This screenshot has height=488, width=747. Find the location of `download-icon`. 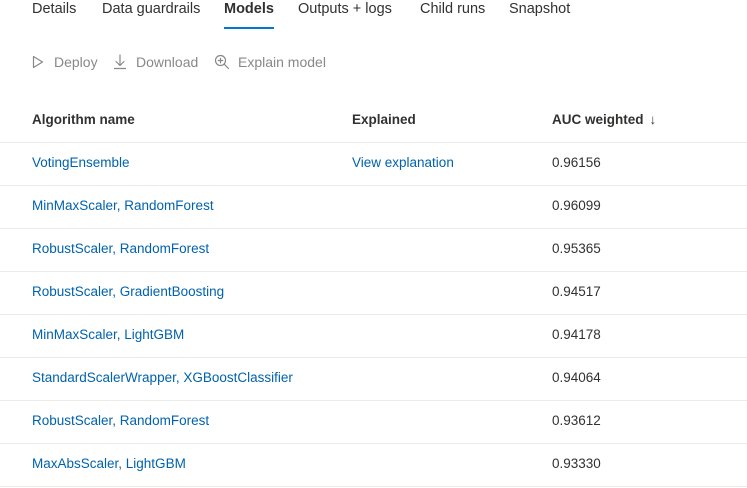

download-icon is located at coordinates (120, 62).